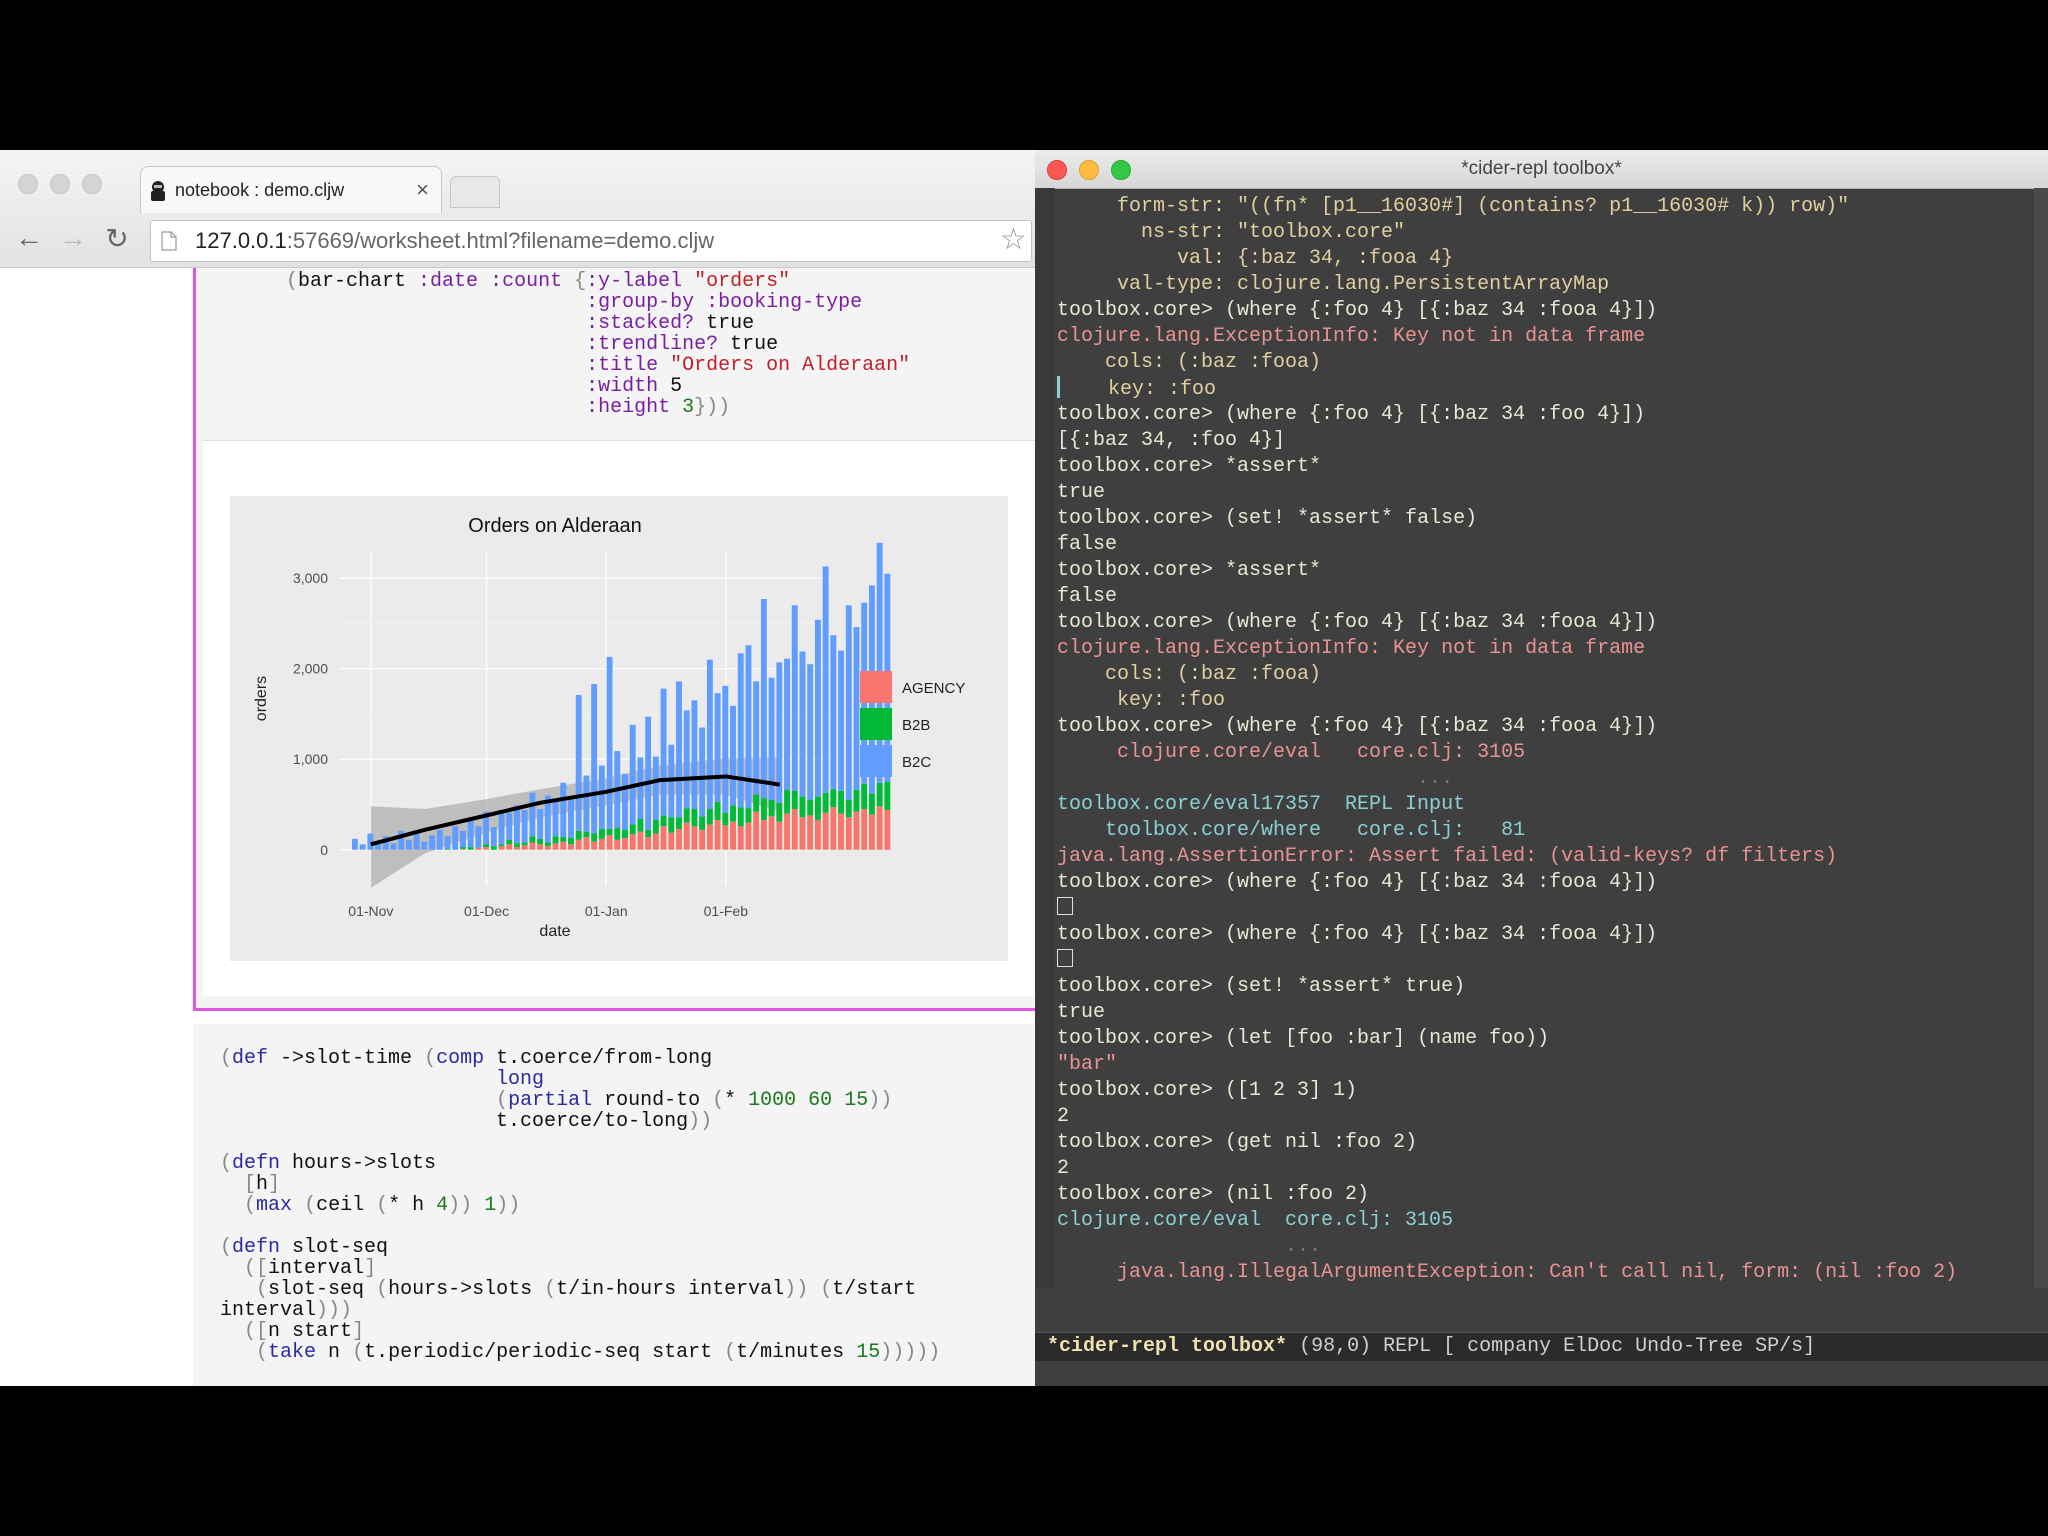 The image size is (2048, 1536). What do you see at coordinates (291, 189) in the screenshot?
I see `browser-tab: notebook : demo.cljw ×` at bounding box center [291, 189].